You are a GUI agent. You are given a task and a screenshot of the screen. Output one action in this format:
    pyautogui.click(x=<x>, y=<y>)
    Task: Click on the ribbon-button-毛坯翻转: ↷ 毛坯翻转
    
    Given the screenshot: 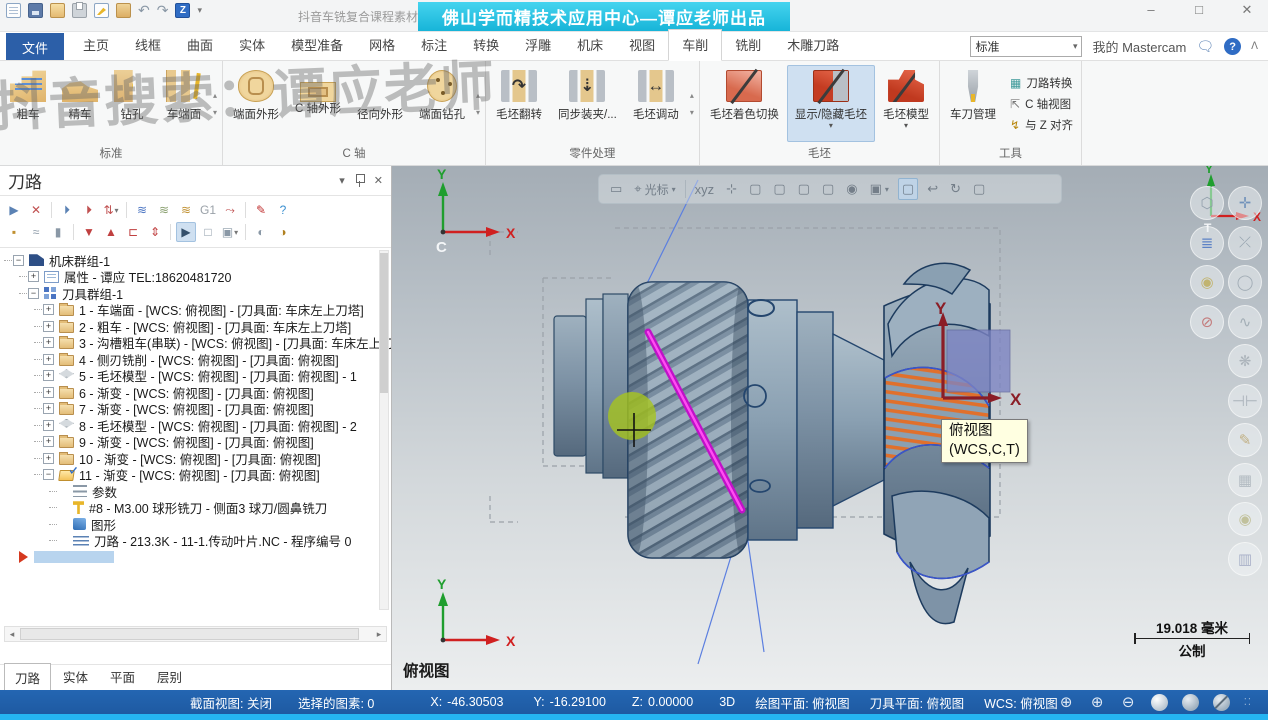 What is the action you would take?
    pyautogui.click(x=519, y=103)
    